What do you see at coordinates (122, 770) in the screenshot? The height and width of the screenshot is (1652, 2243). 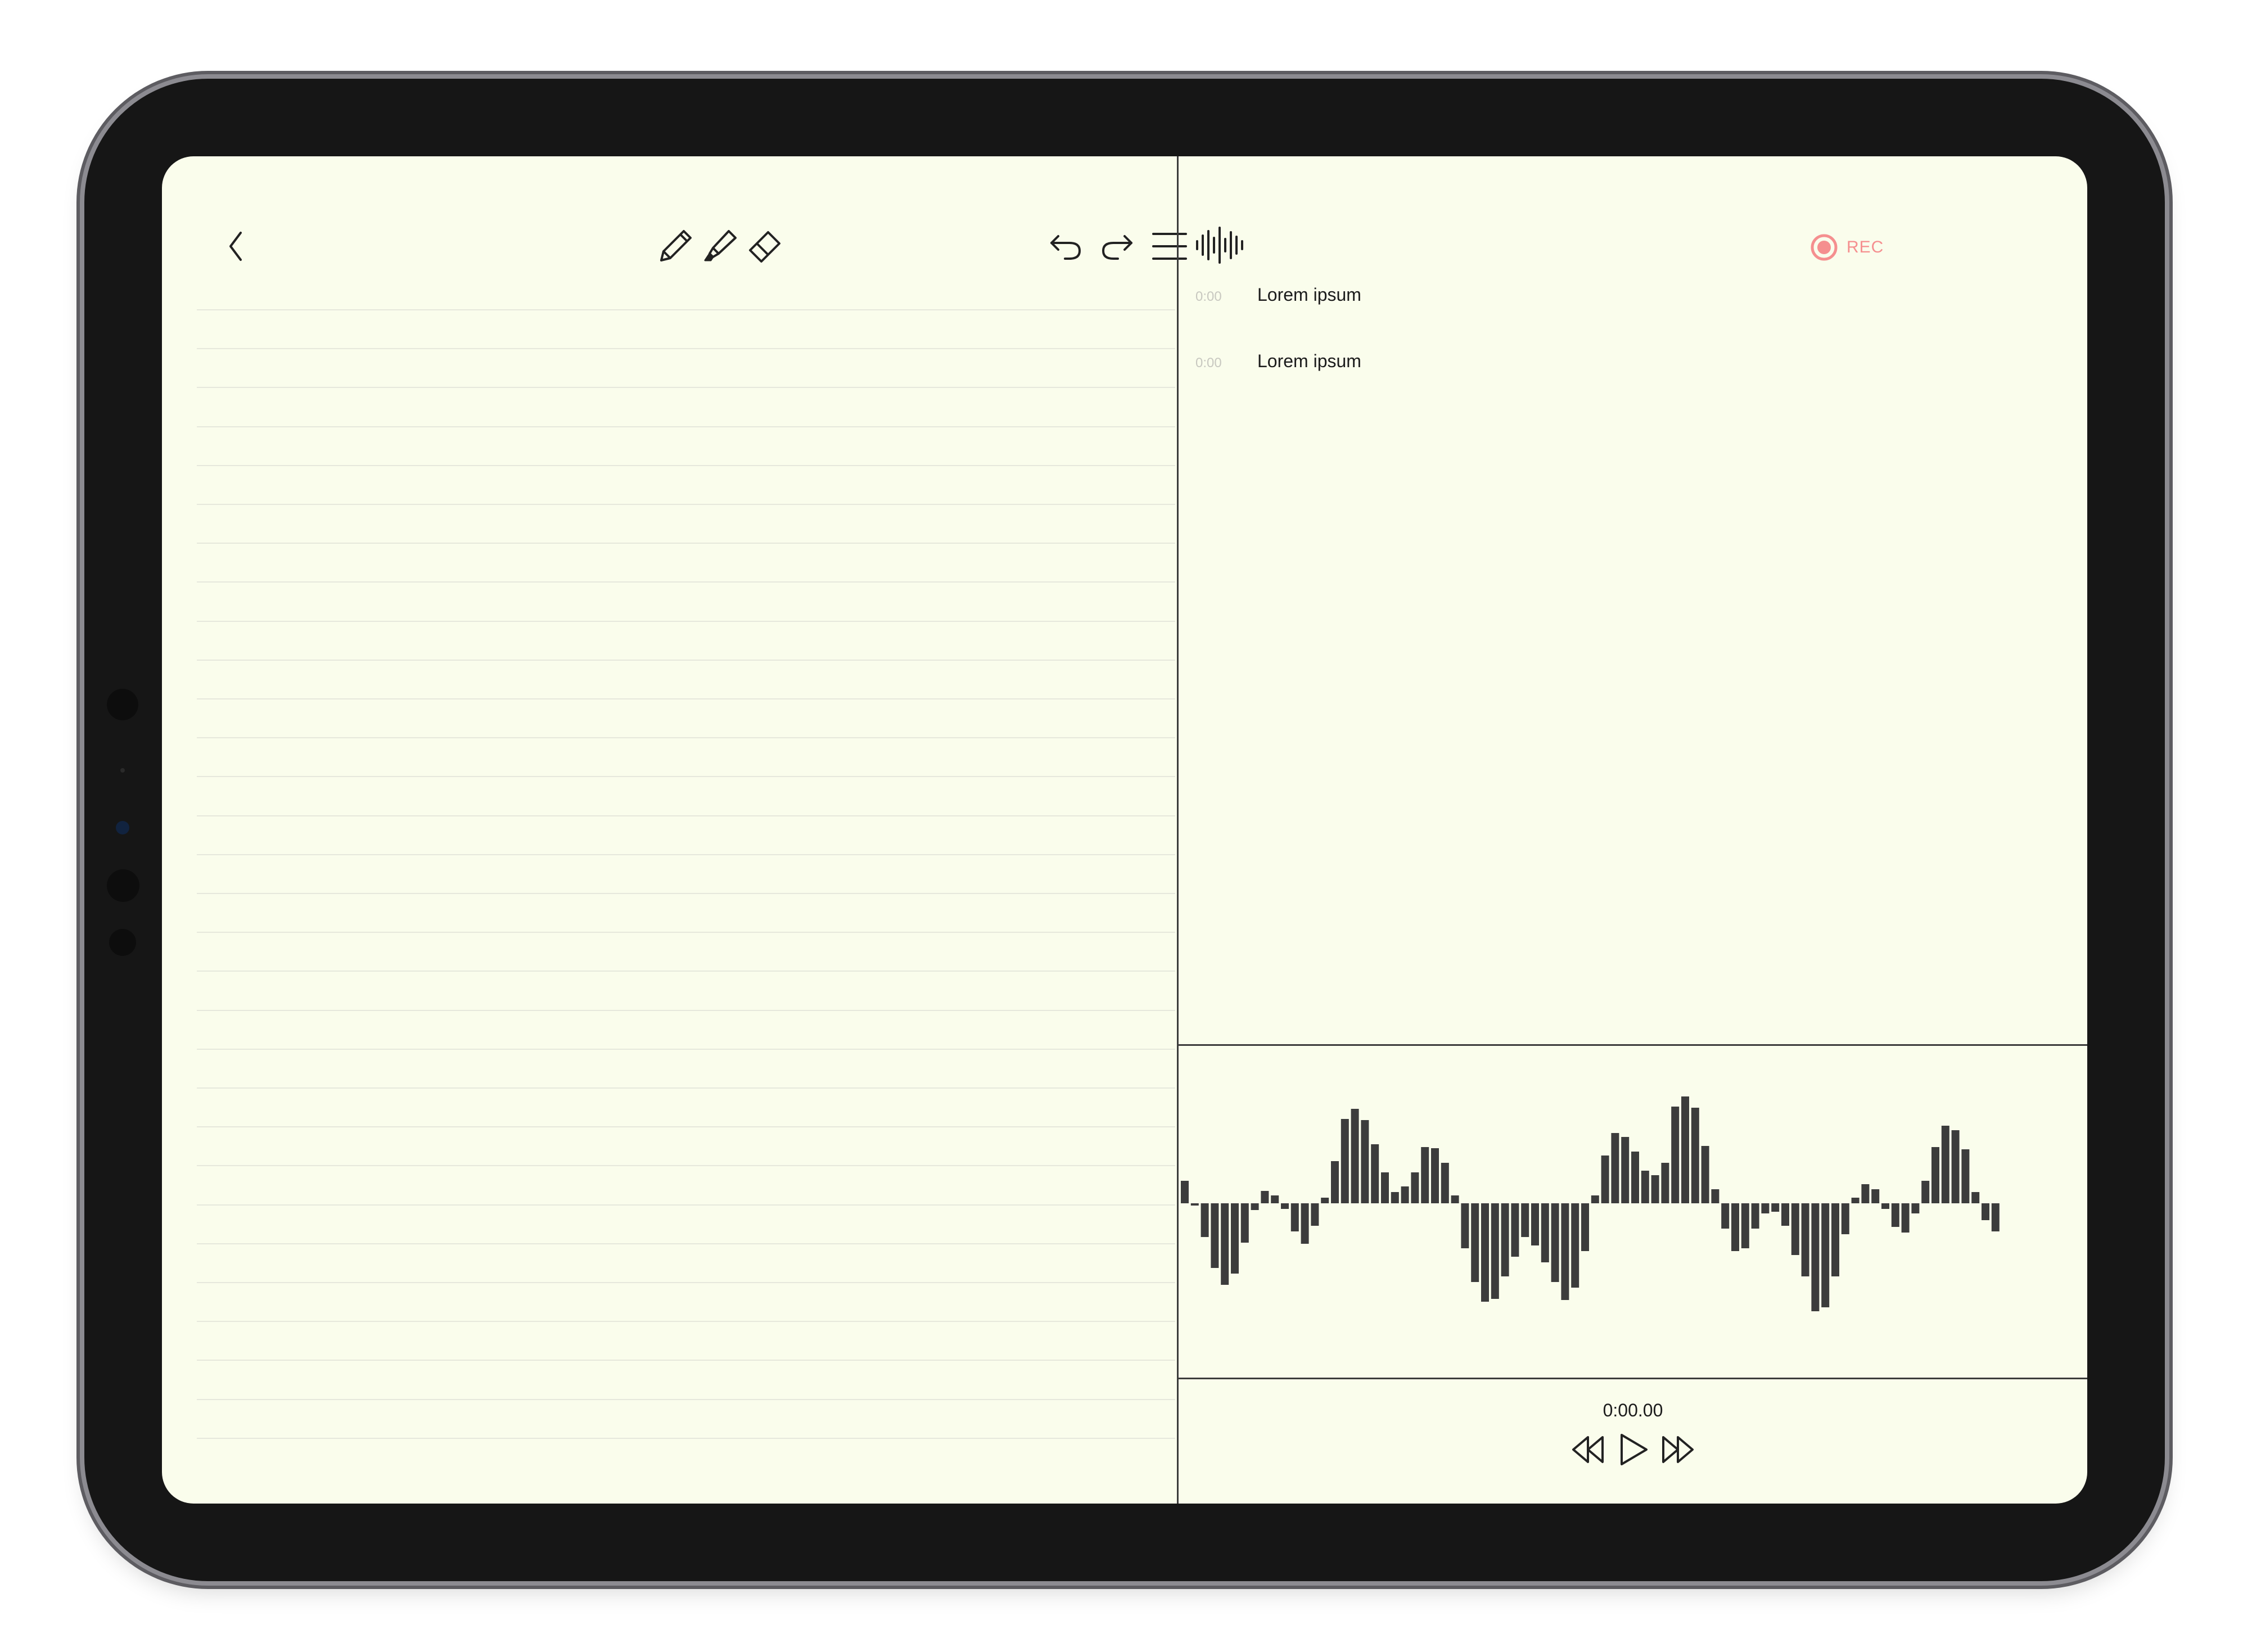 I see `sensor-dot` at bounding box center [122, 770].